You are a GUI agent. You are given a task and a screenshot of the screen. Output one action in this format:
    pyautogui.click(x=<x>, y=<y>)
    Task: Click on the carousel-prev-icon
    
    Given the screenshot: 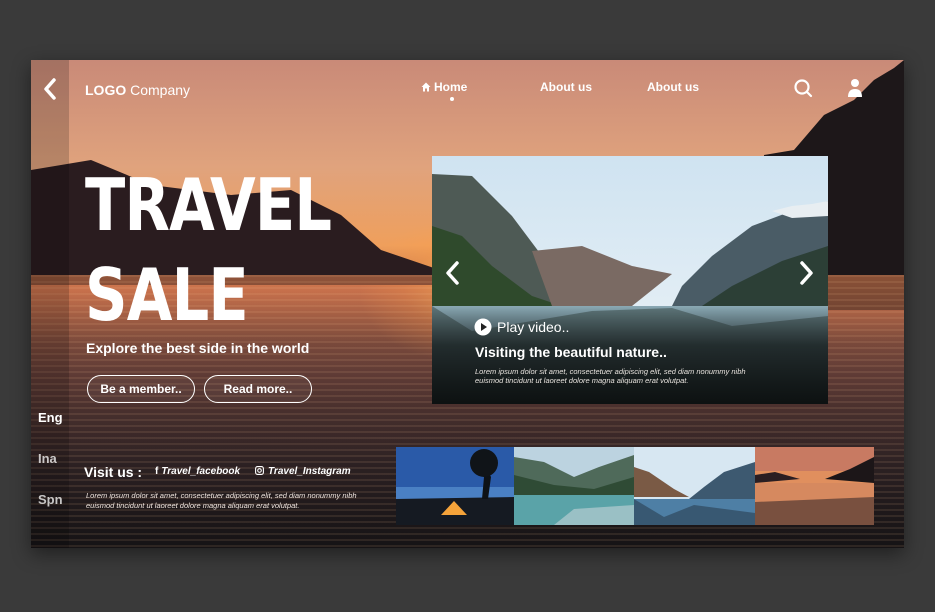 What is the action you would take?
    pyautogui.click(x=453, y=273)
    